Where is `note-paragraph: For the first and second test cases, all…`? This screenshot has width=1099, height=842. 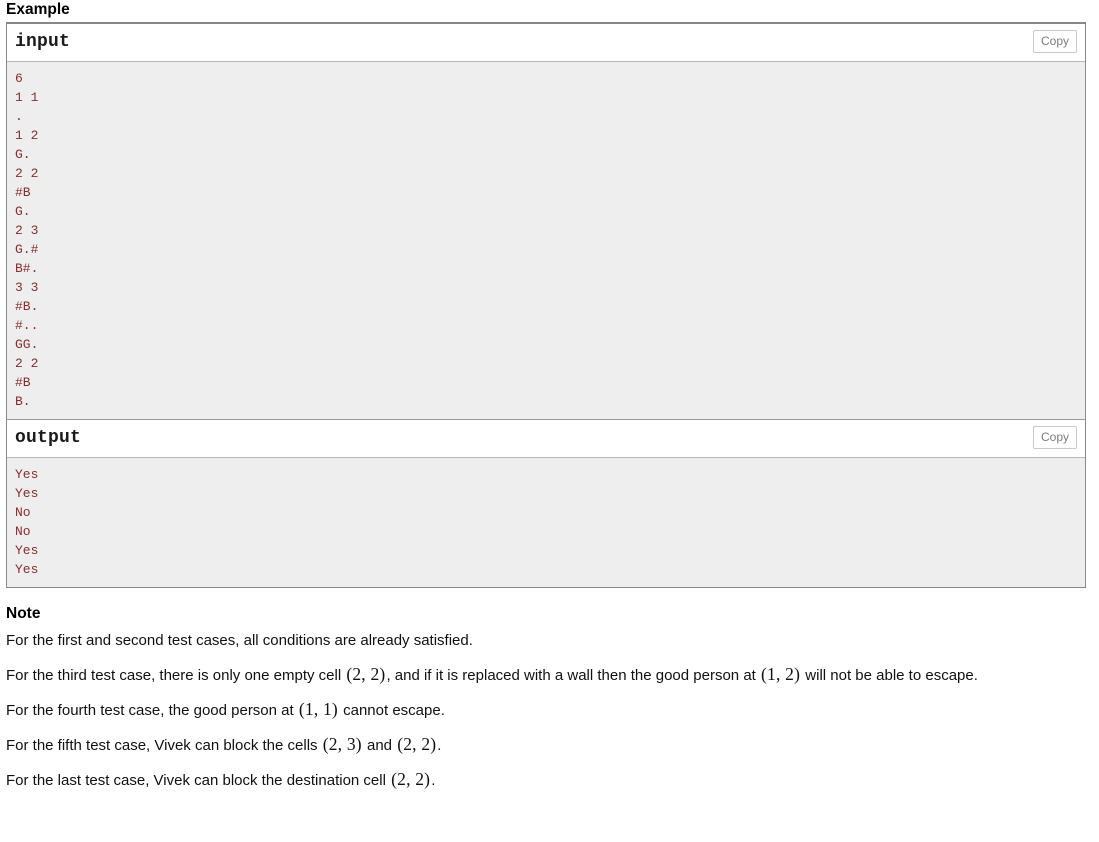
note-paragraph: For the first and second test cases, all… is located at coordinates (549, 647).